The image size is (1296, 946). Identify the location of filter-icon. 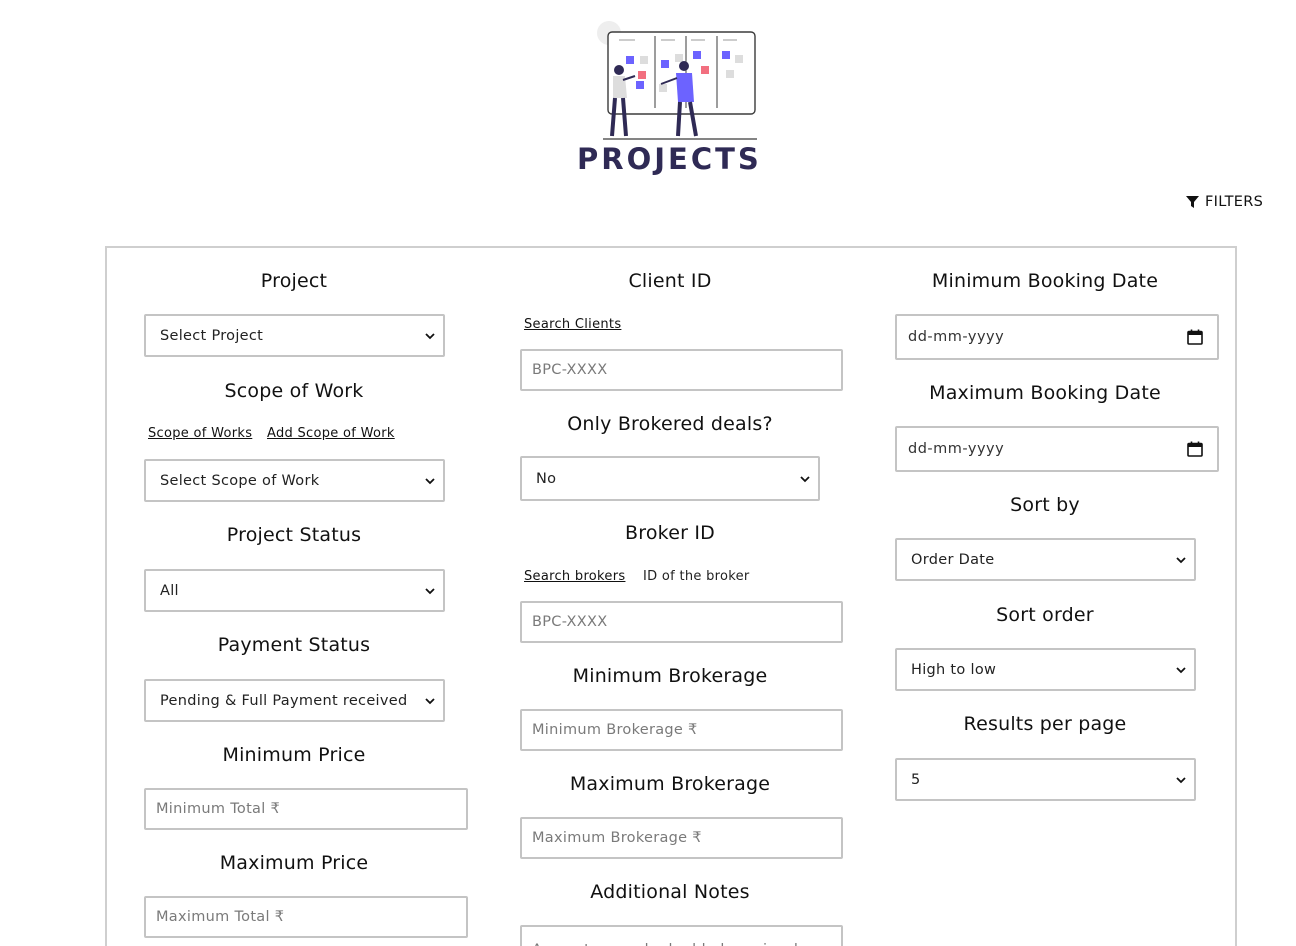
(1192, 201).